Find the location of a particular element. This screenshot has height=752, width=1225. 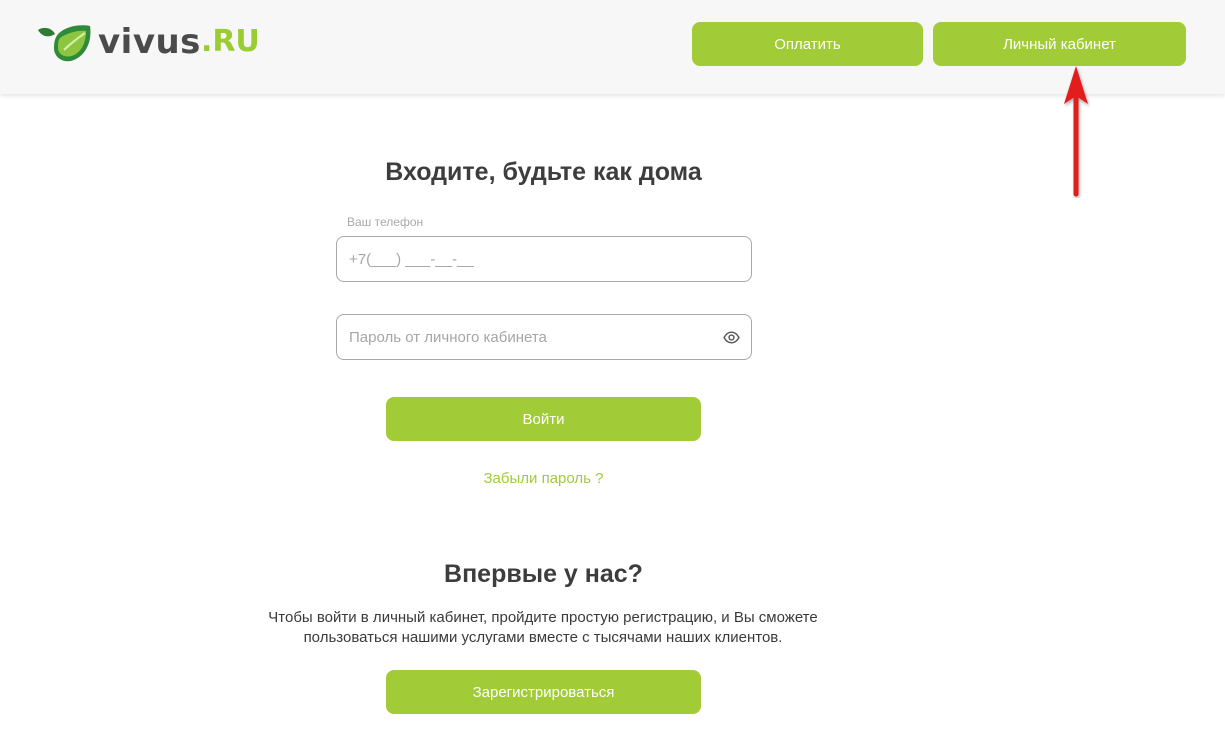

pay-button: Оплатить is located at coordinates (807, 44).